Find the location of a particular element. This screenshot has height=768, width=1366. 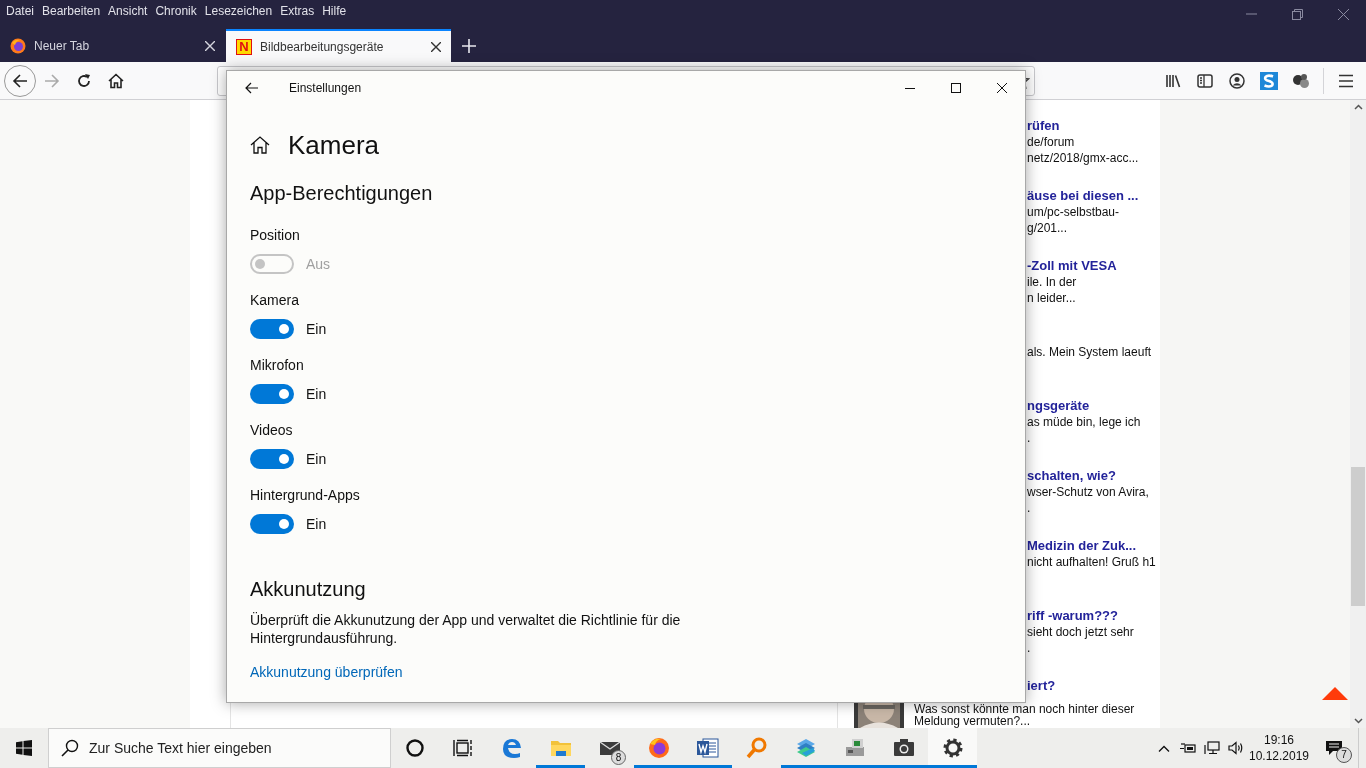

post-title-link: -Zoll mit VESA is located at coordinates (1093, 265).